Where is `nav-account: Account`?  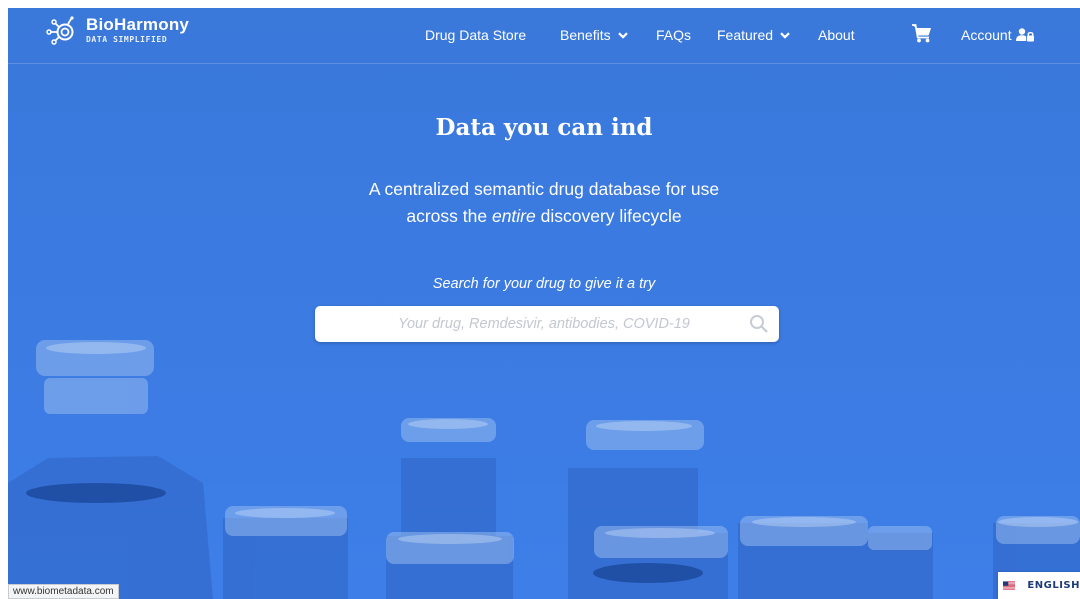 nav-account: Account is located at coordinates (997, 35).